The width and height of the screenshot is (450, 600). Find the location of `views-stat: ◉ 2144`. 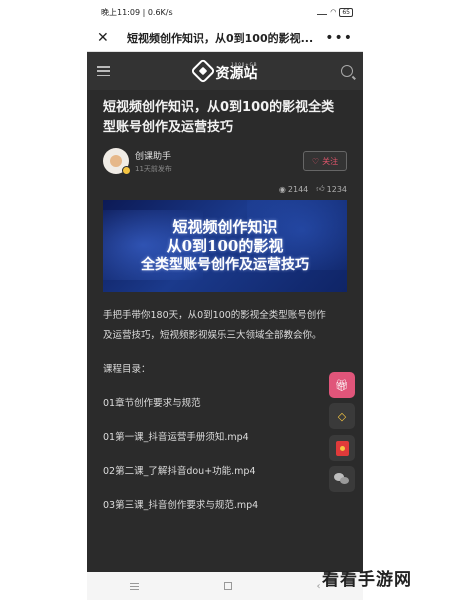

views-stat: ◉ 2144 is located at coordinates (293, 189).